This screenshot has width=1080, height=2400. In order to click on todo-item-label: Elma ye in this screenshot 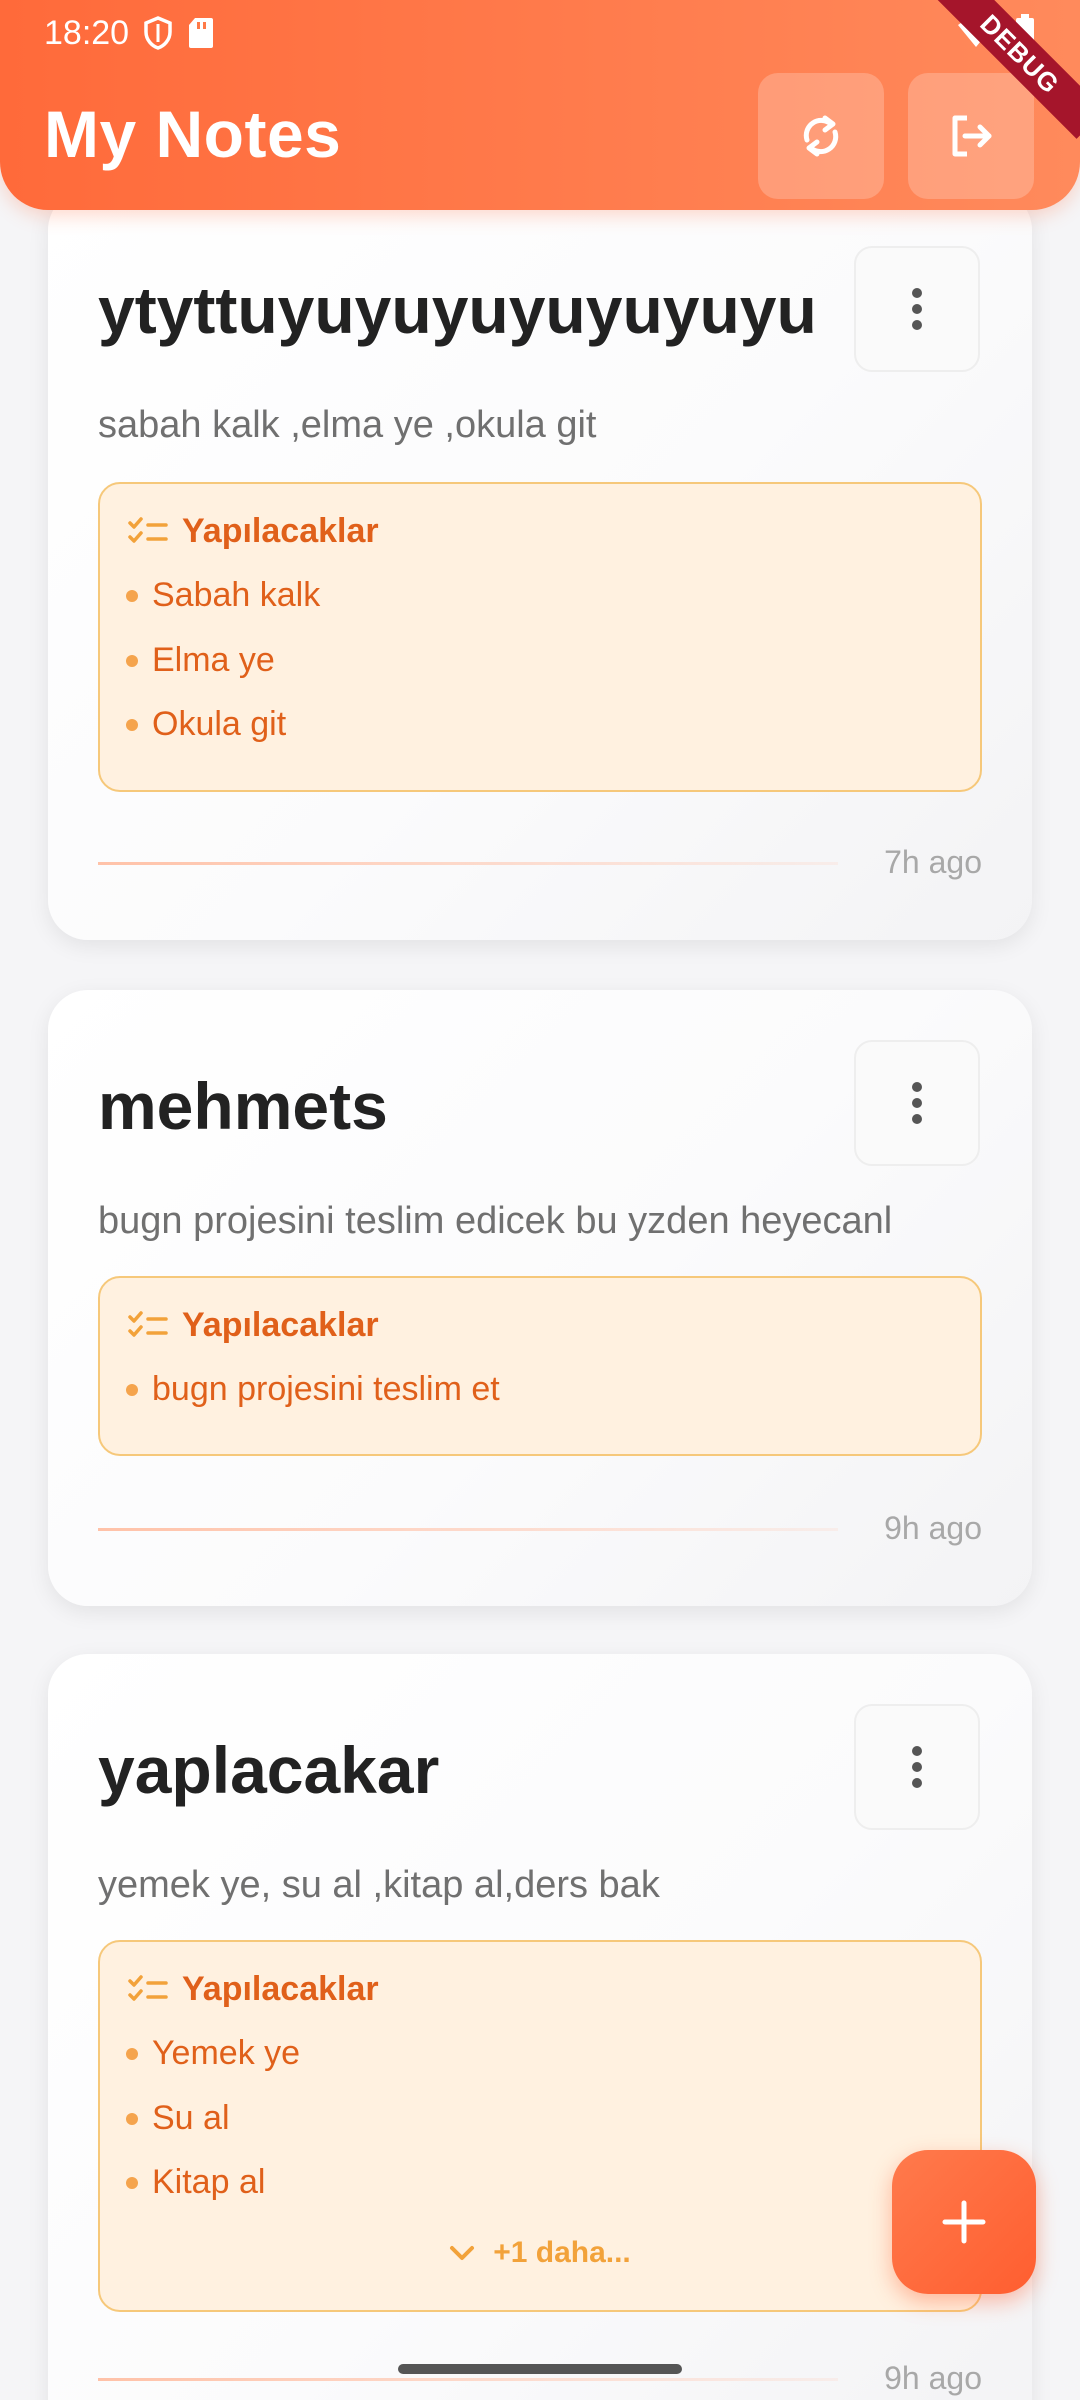, I will do `click(213, 660)`.